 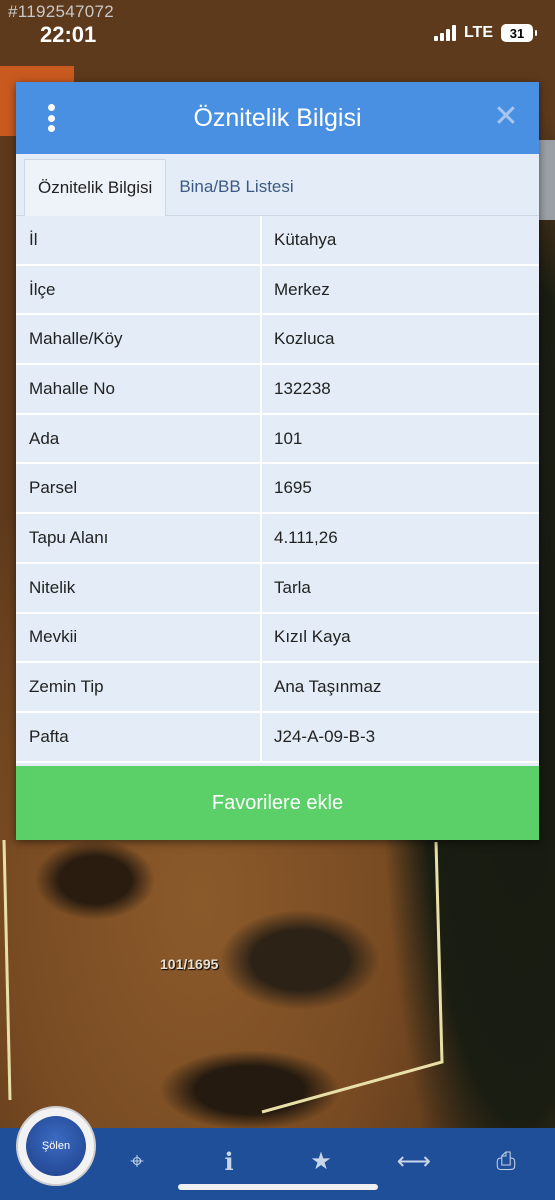 I want to click on table-row: Nitelik Tarla, so click(x=277, y=588).